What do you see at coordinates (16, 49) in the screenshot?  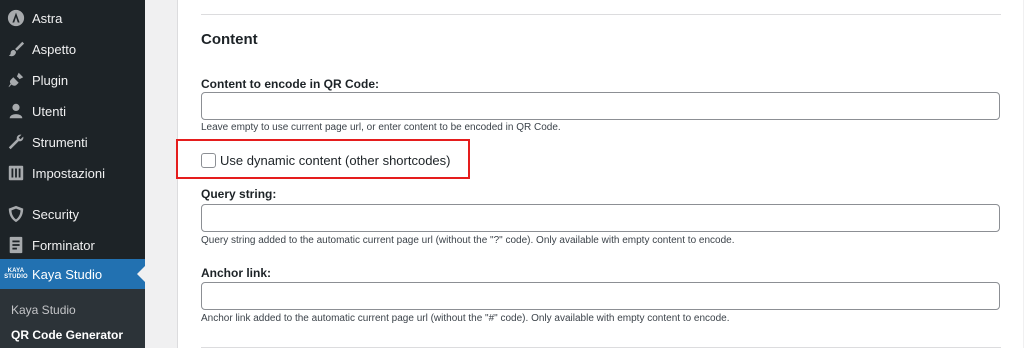 I see `paintbrush-icon` at bounding box center [16, 49].